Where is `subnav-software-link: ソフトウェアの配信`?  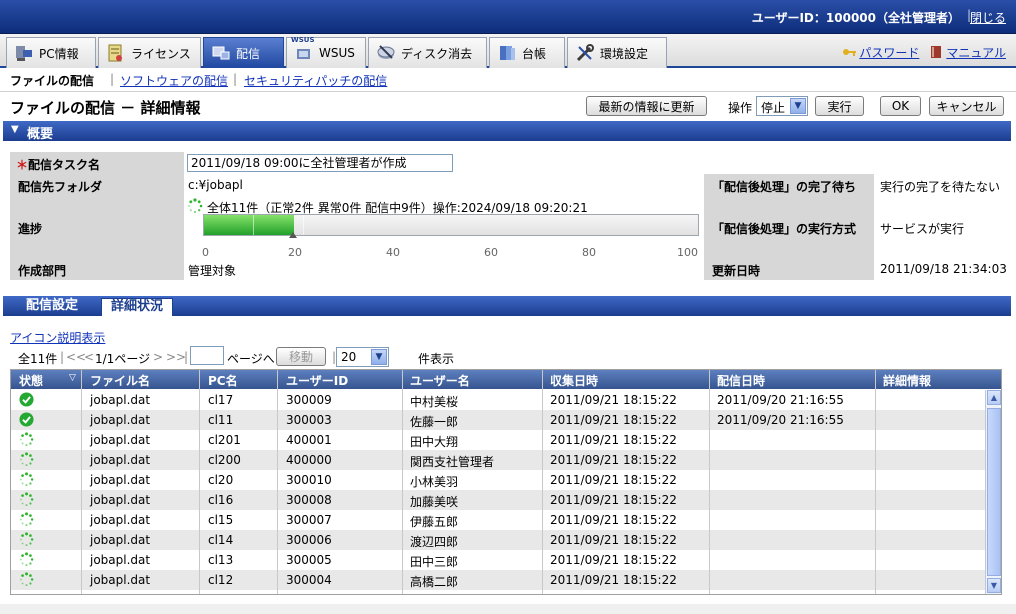
subnav-software-link: ソフトウェアの配信 is located at coordinates (174, 80).